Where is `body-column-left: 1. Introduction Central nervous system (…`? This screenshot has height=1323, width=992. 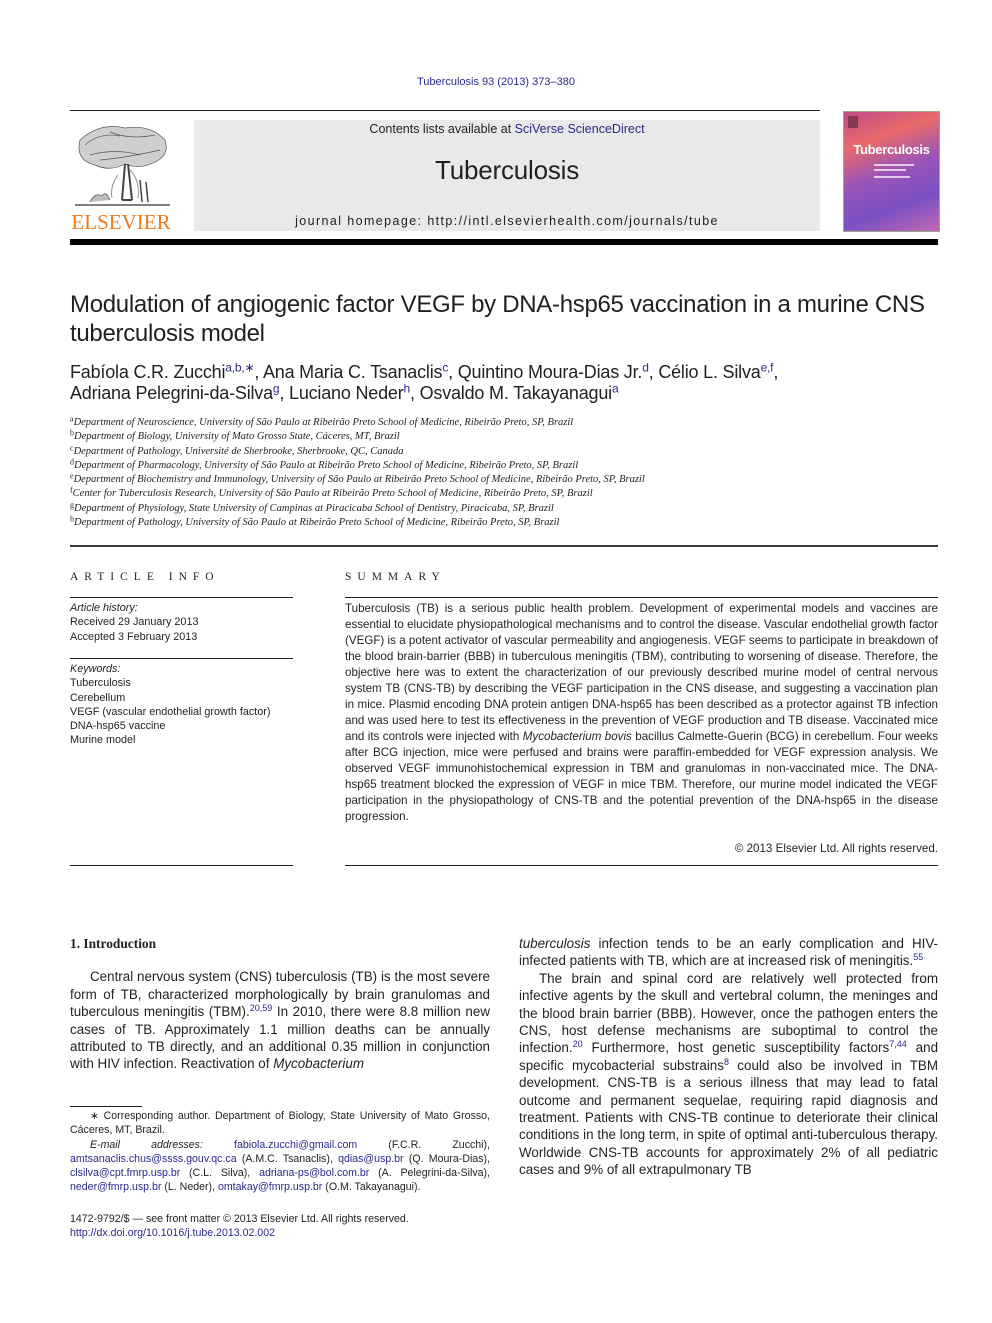 body-column-left: 1. Introduction Central nervous system (… is located at coordinates (280, 1004).